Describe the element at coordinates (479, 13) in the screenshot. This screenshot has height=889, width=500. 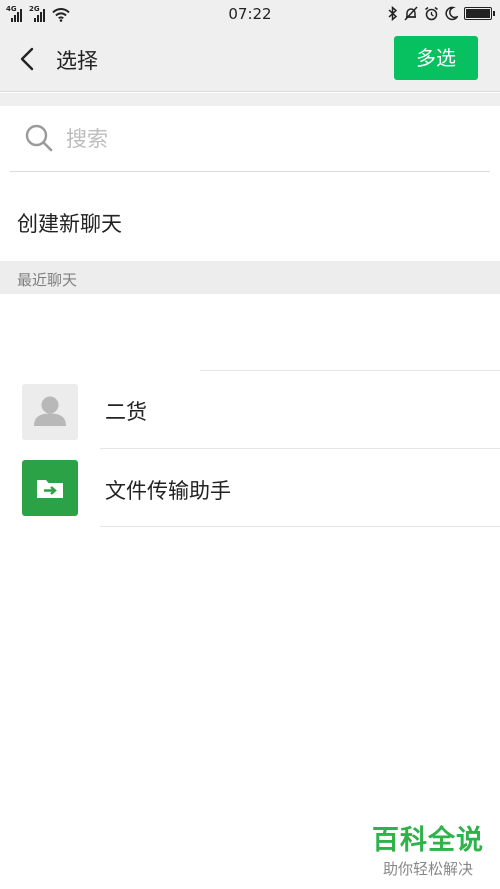
I see `battery-icon` at that location.